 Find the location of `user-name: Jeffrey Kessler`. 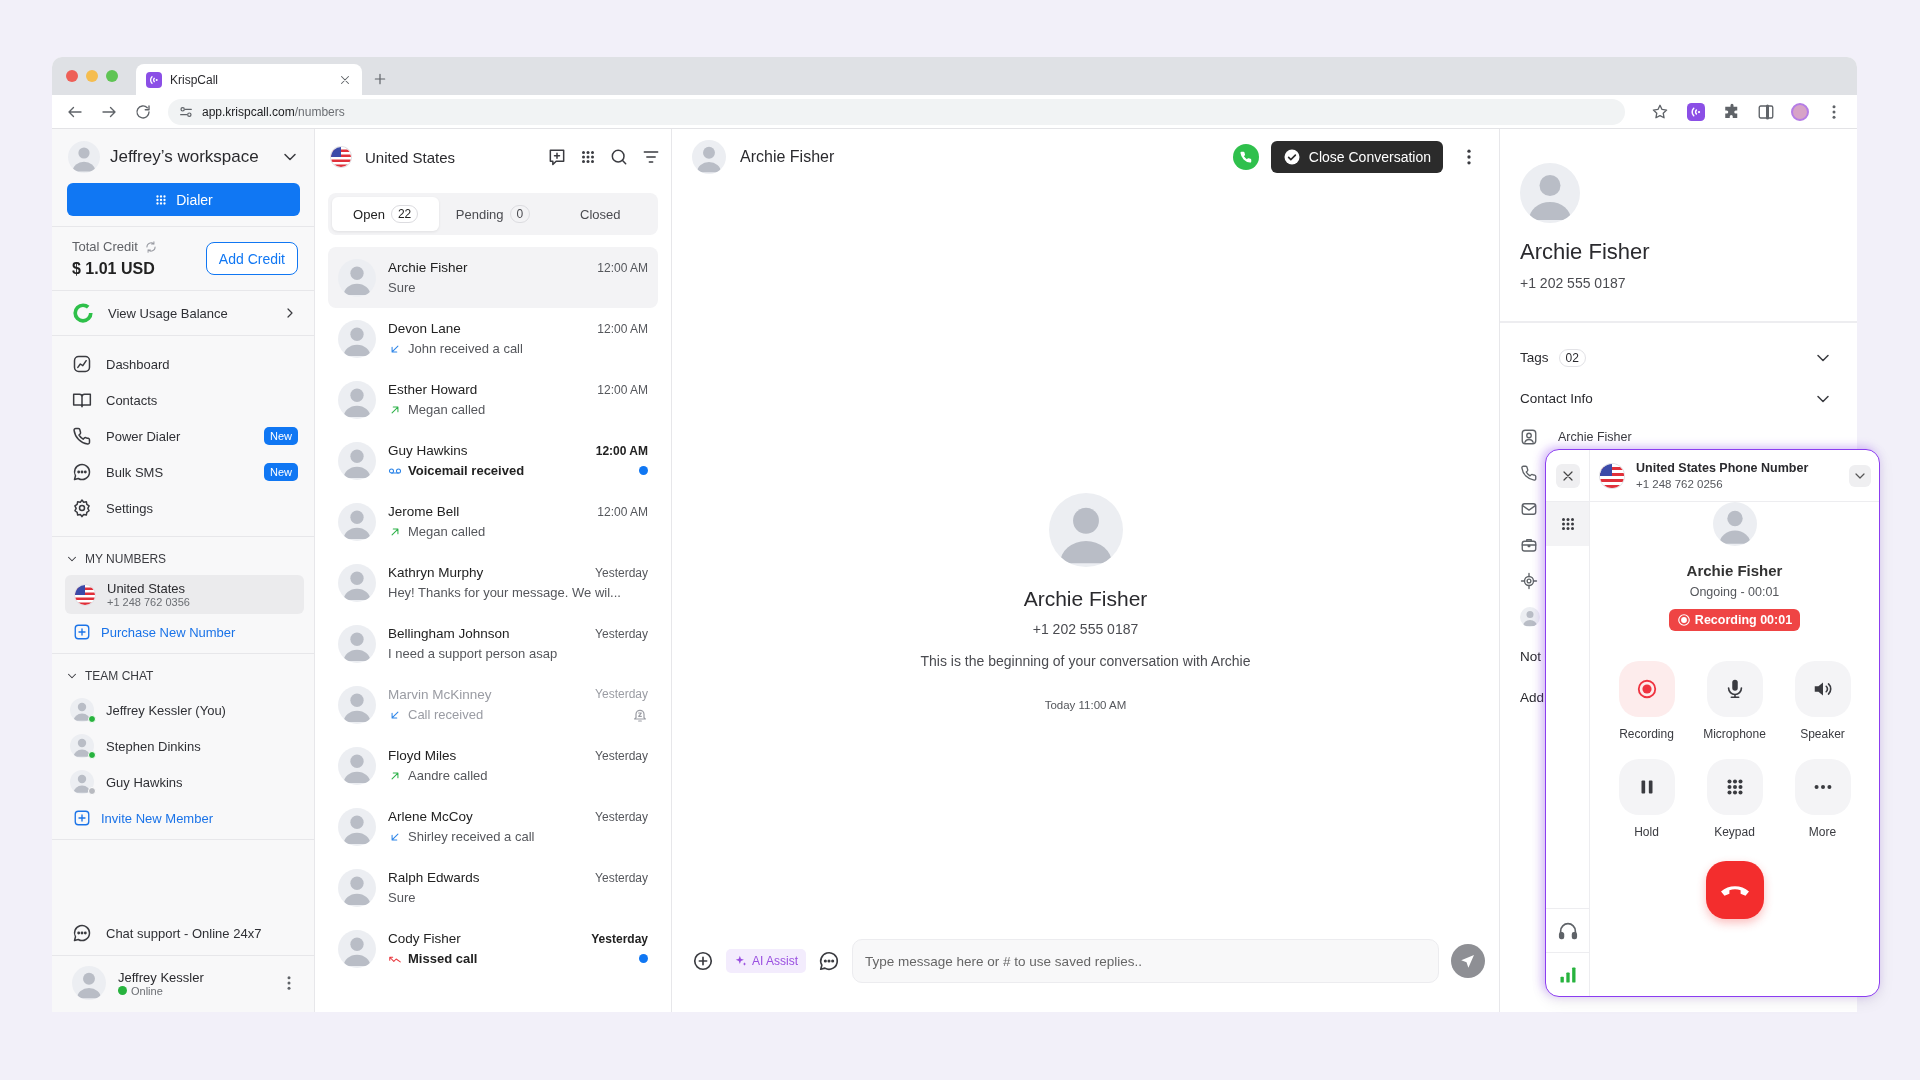

user-name: Jeffrey Kessler is located at coordinates (161, 977).